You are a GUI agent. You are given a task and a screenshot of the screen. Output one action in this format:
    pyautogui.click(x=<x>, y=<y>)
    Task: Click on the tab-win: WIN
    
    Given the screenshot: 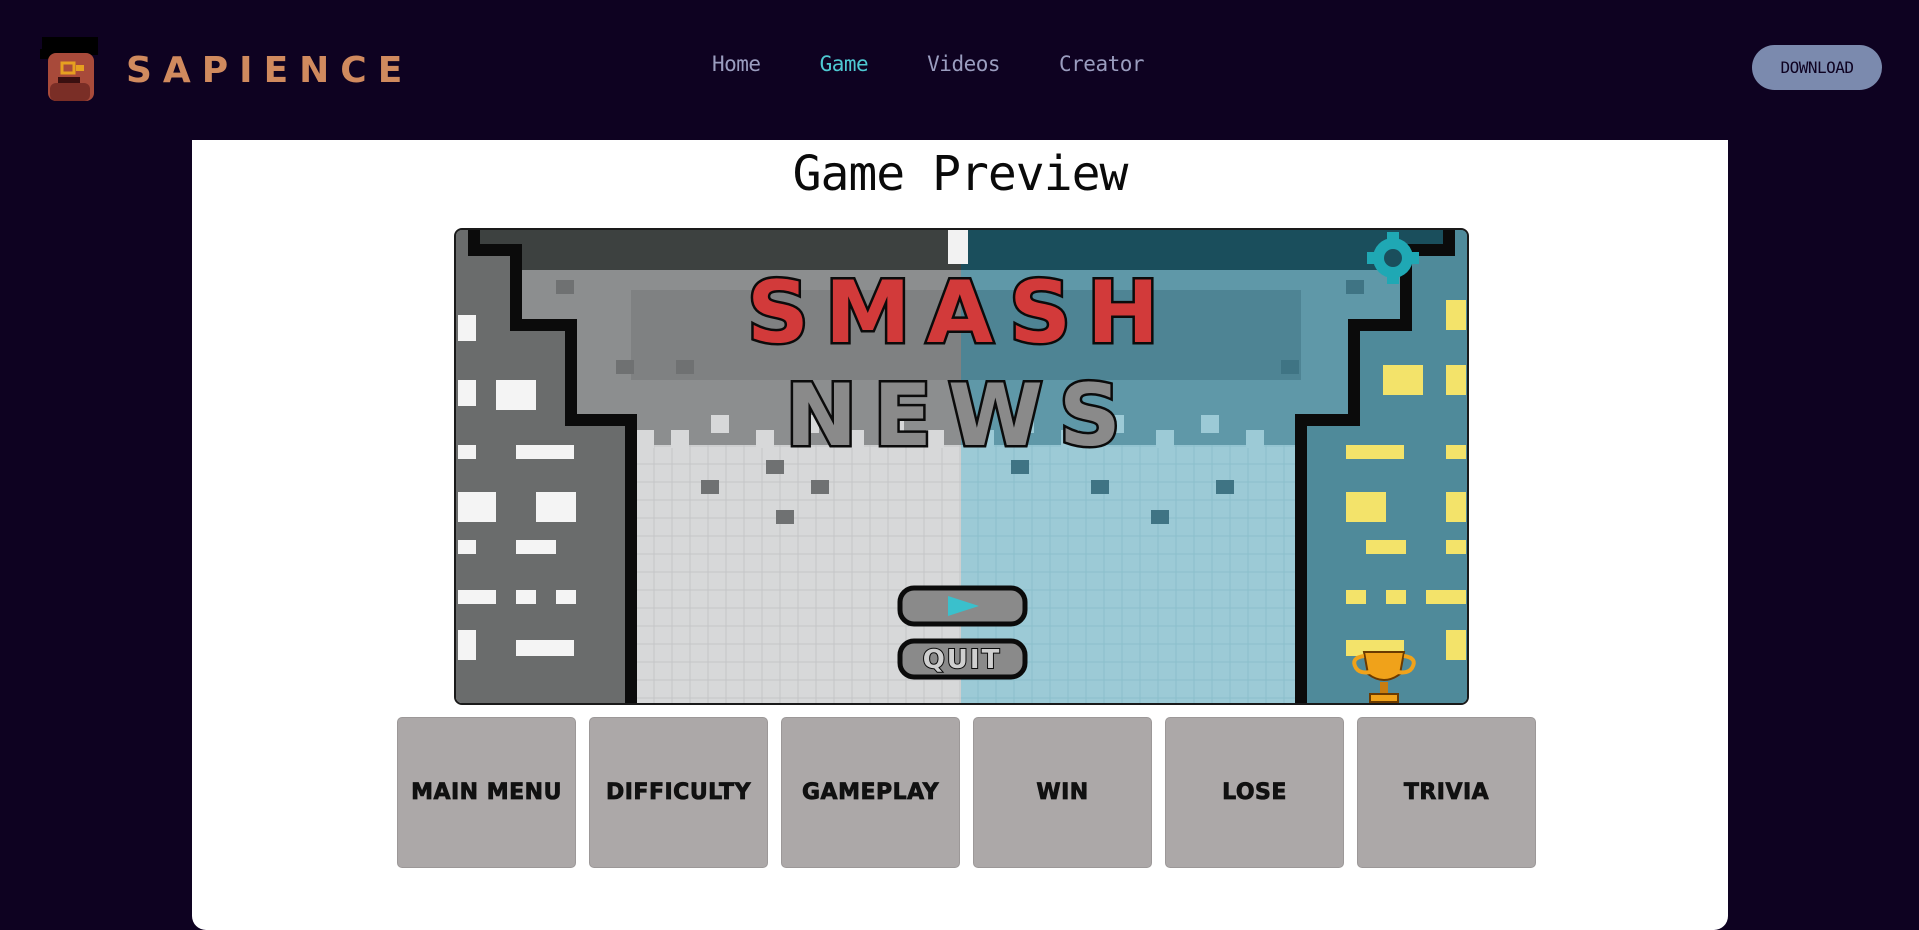 What is the action you would take?
    pyautogui.click(x=1062, y=792)
    